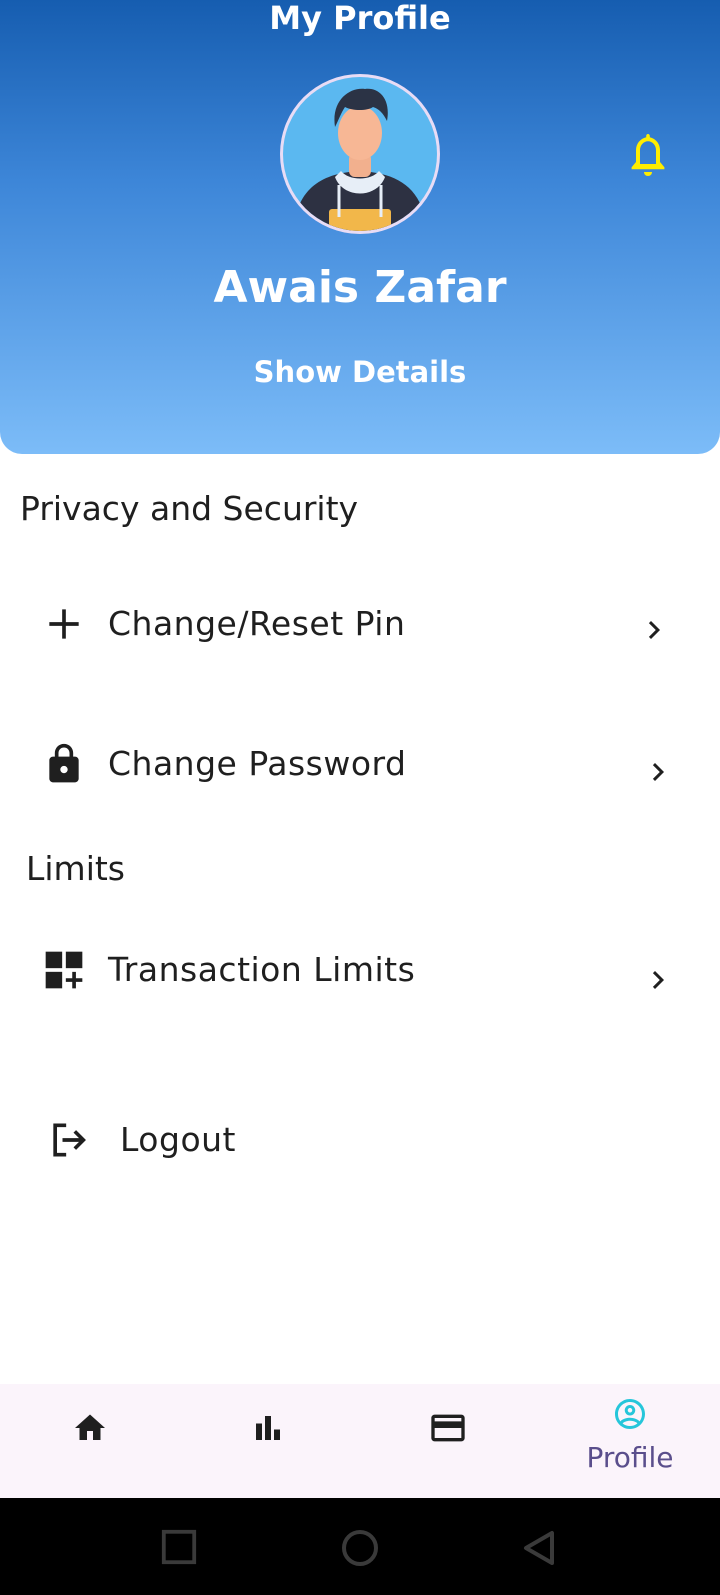  What do you see at coordinates (90, 1441) in the screenshot?
I see `nav-item-home` at bounding box center [90, 1441].